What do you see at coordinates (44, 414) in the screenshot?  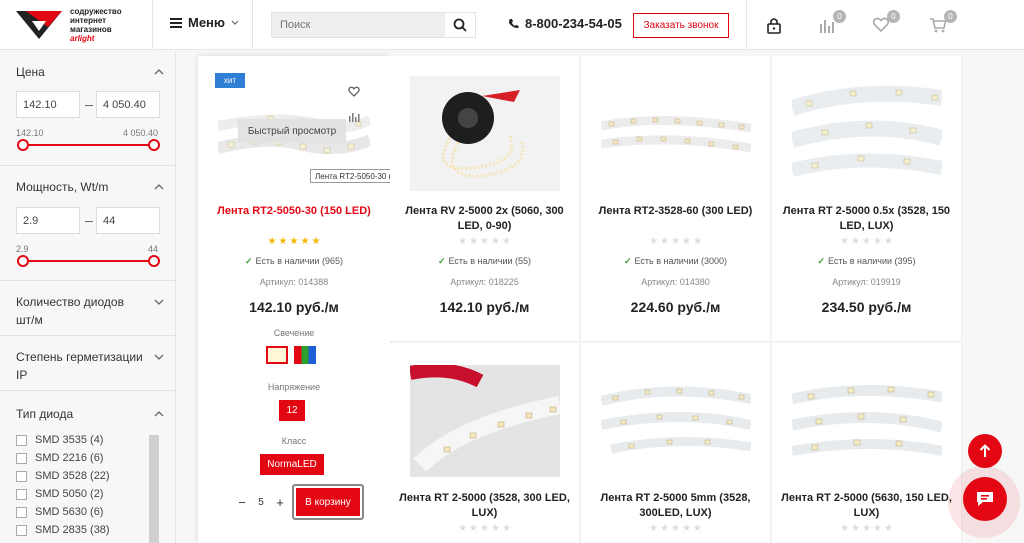 I see `filter-diode-type-title: Тип диода` at bounding box center [44, 414].